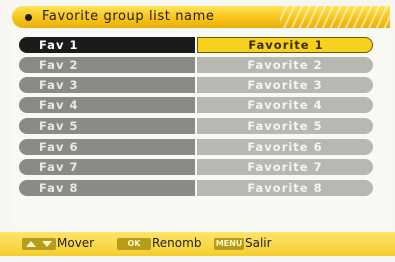 This screenshot has width=395, height=262. I want to click on group-label: Fav 3, so click(59, 85).